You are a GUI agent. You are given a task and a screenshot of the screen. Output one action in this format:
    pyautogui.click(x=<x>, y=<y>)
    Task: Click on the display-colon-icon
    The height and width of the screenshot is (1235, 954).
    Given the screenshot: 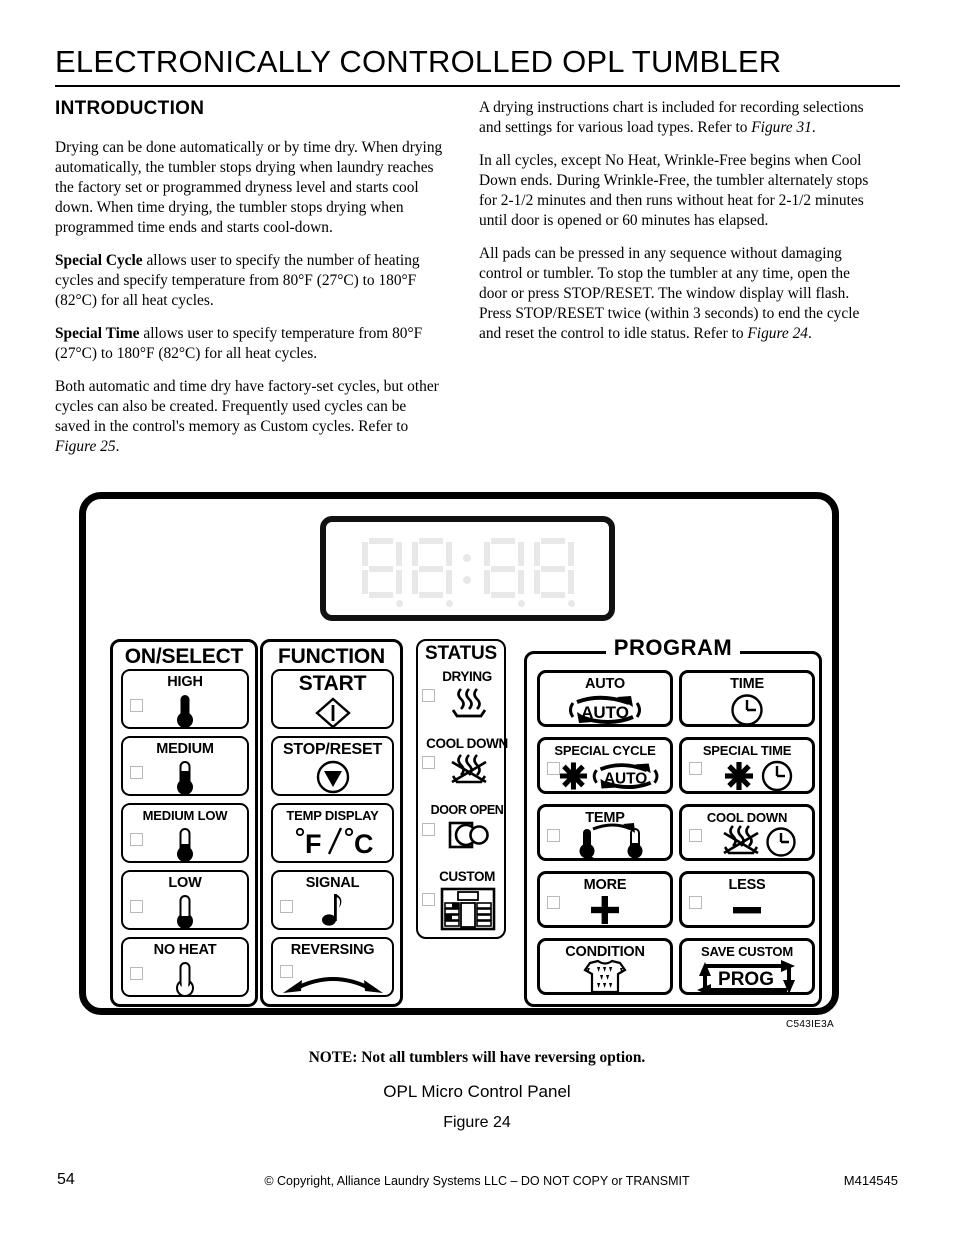 What is the action you would take?
    pyautogui.click(x=468, y=569)
    